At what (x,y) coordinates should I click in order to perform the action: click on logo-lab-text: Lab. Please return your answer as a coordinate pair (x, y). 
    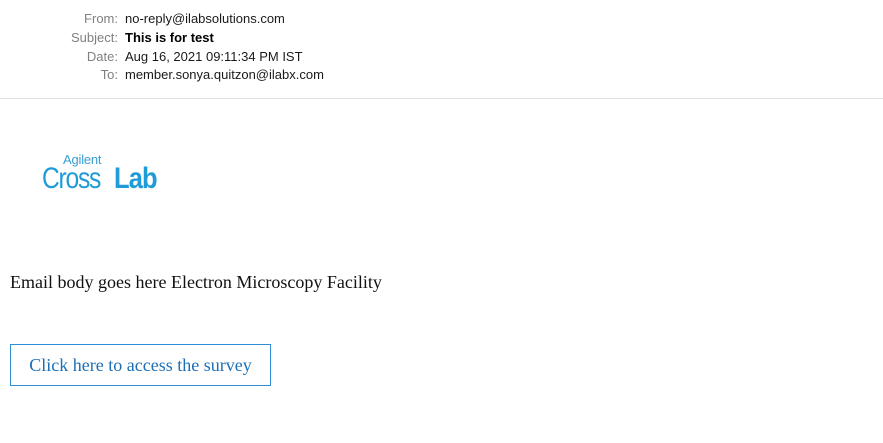
    Looking at the image, I should click on (136, 178).